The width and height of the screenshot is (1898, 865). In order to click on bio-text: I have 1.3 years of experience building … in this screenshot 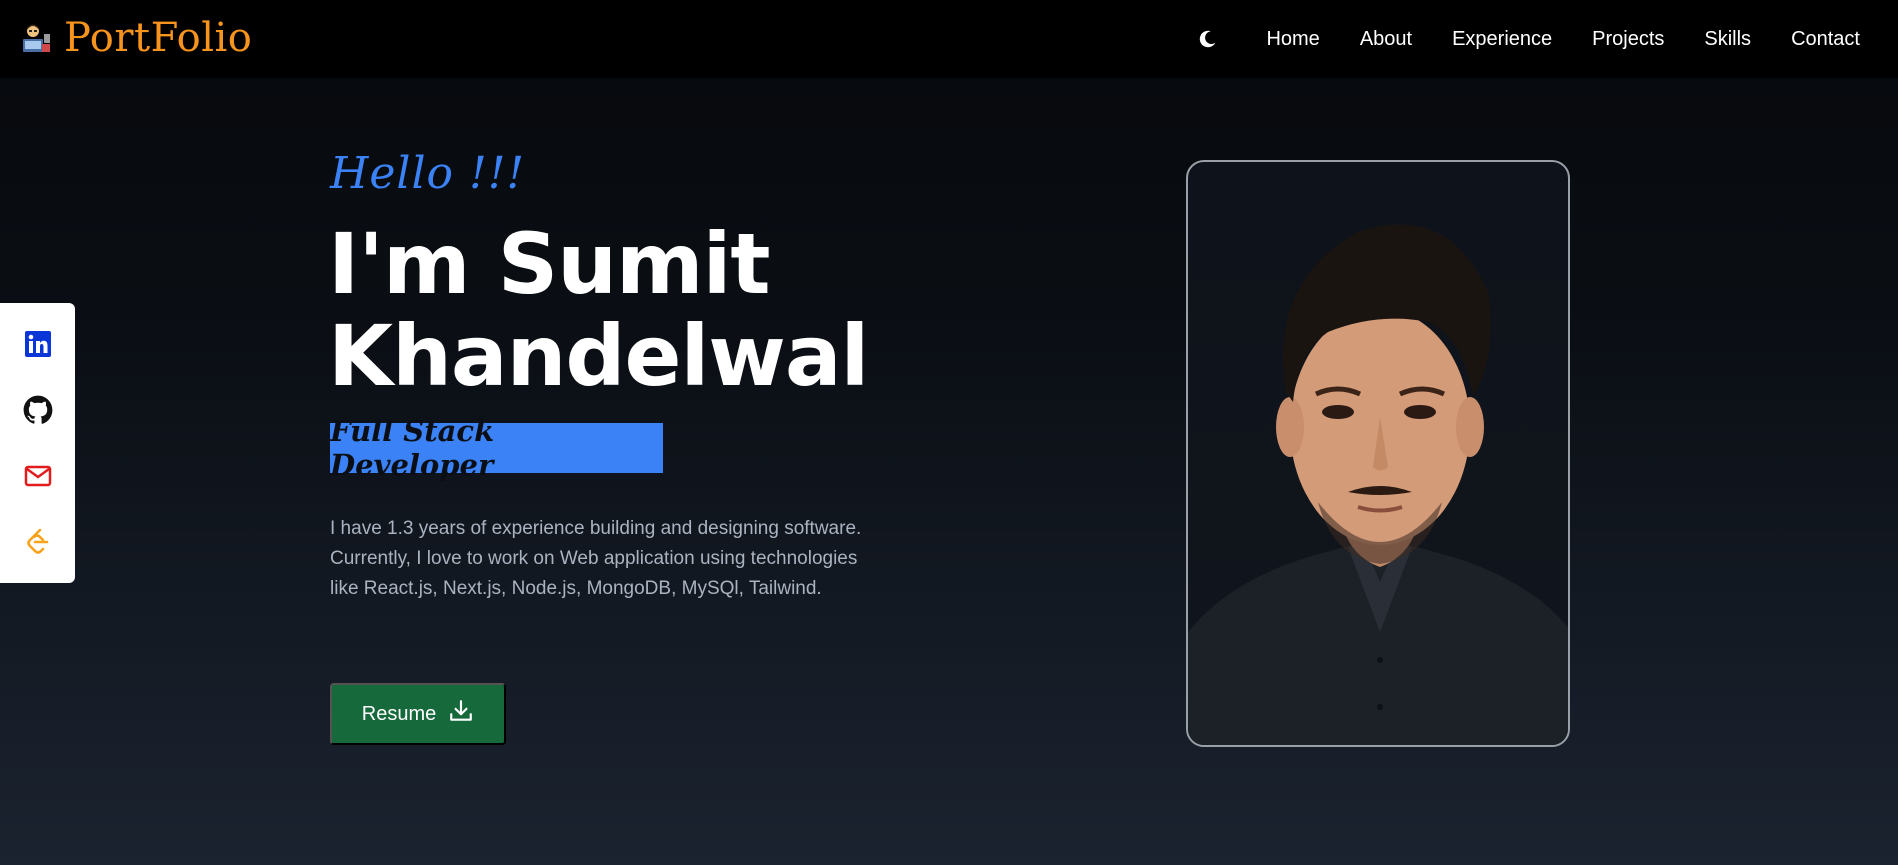, I will do `click(596, 558)`.